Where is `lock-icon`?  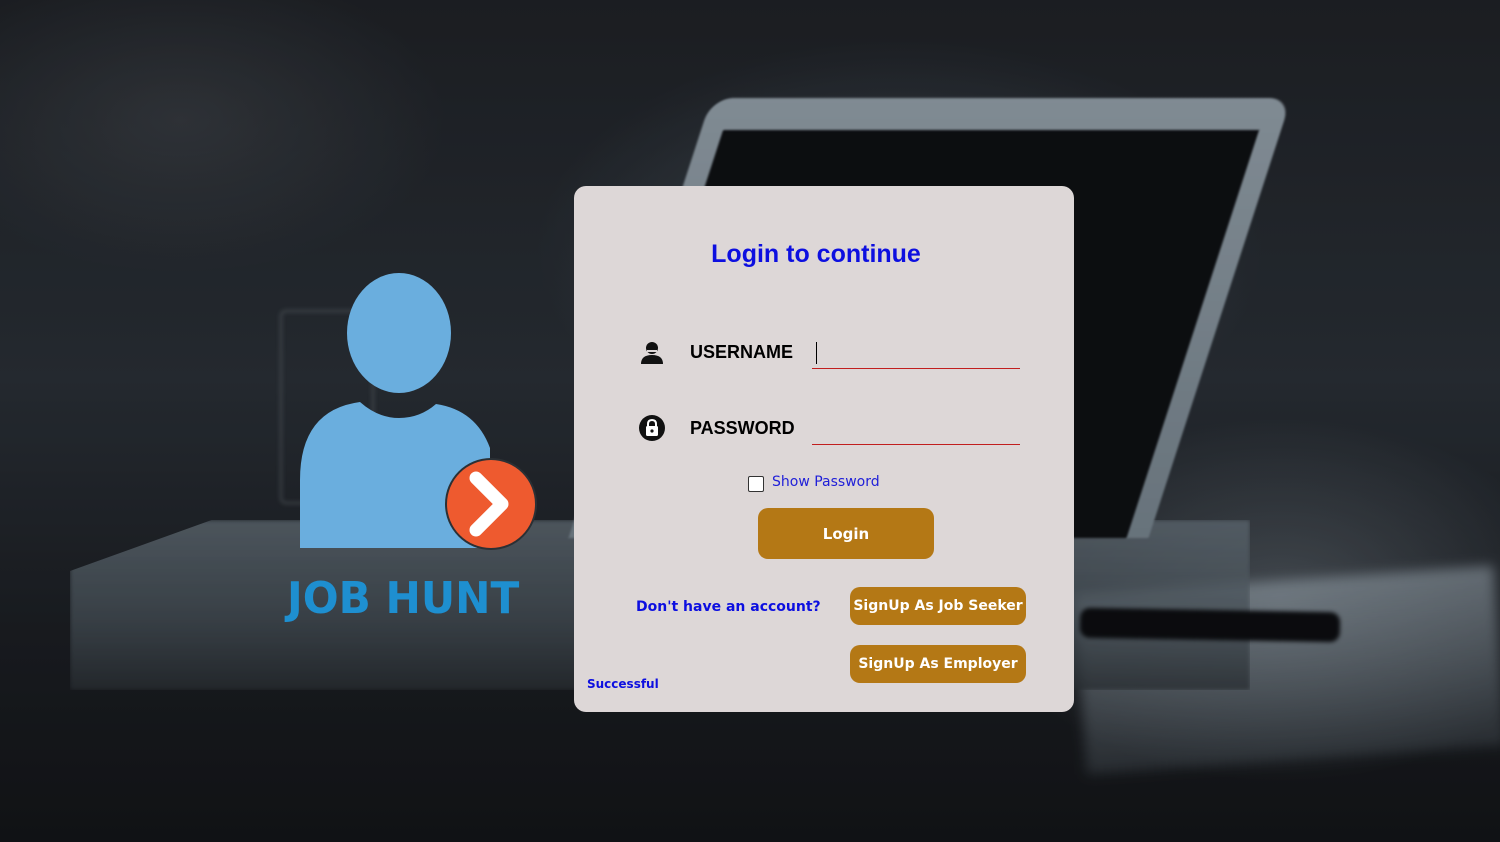 lock-icon is located at coordinates (652, 428).